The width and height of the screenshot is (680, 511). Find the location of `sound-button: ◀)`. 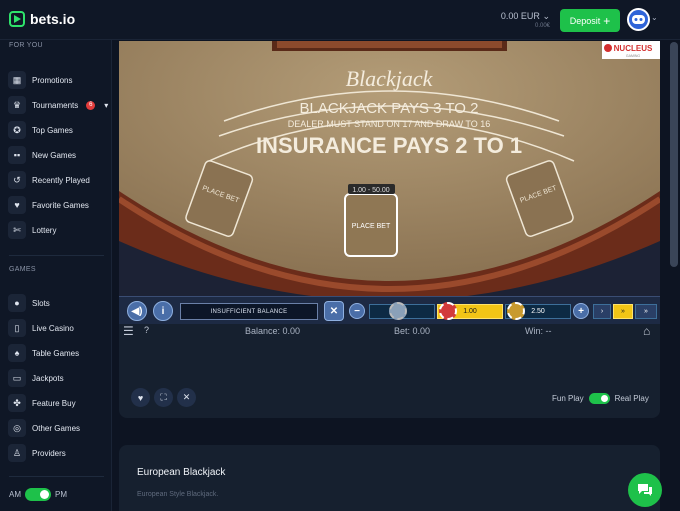

sound-button: ◀) is located at coordinates (137, 311).